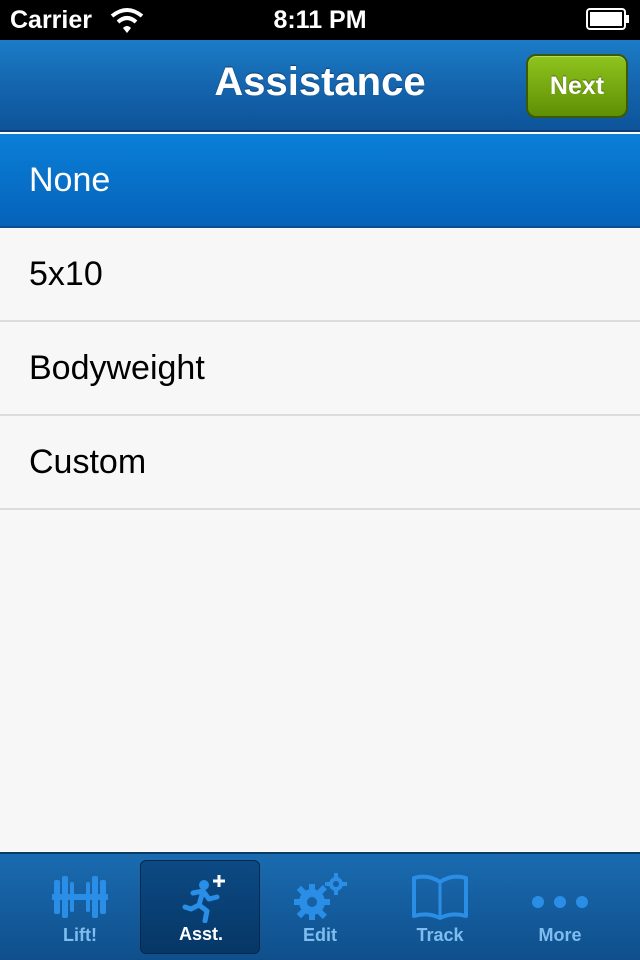 This screenshot has width=640, height=960. Describe the element at coordinates (320, 369) in the screenshot. I see `list-item-bodyweight: Bodyweight` at that location.